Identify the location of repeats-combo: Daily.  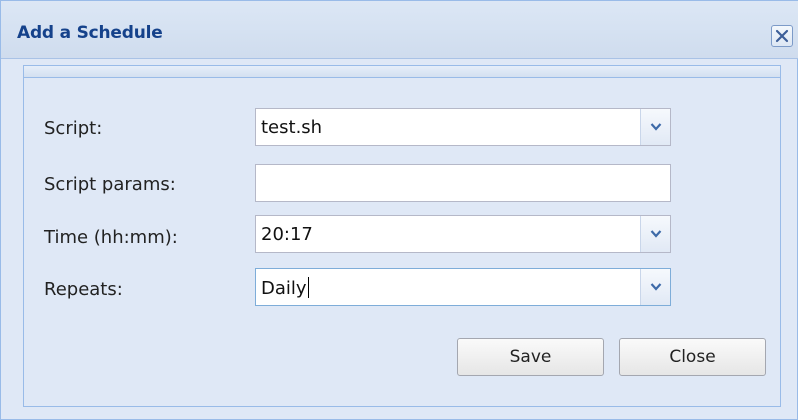
(463, 287).